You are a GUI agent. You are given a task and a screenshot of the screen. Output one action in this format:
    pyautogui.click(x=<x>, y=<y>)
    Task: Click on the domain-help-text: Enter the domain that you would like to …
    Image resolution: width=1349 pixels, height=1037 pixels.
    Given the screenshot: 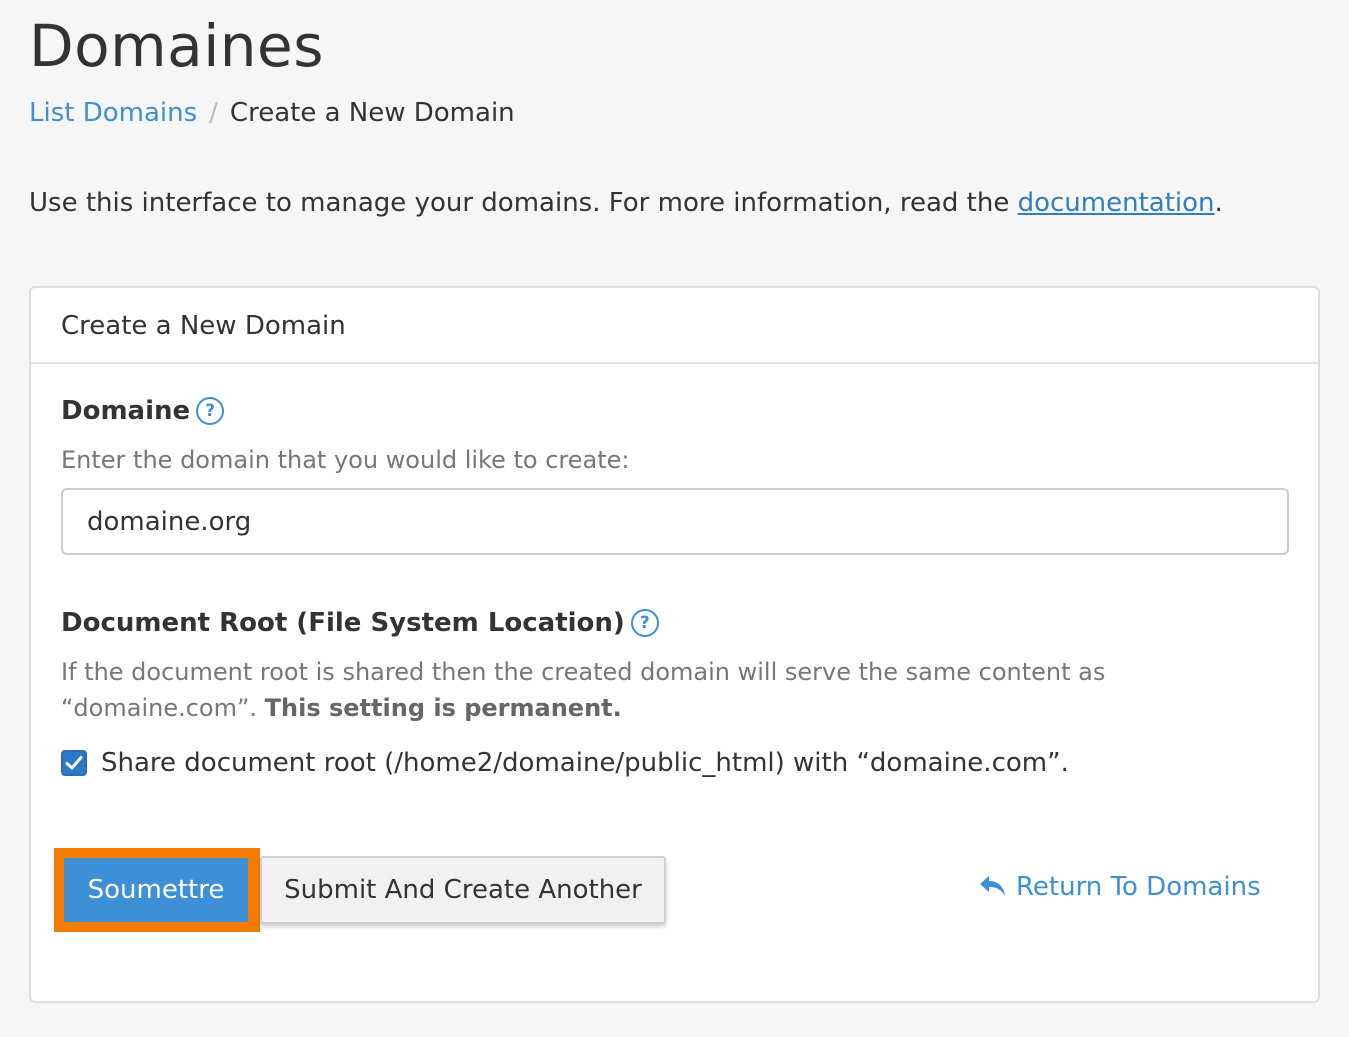 What is the action you would take?
    pyautogui.click(x=345, y=460)
    